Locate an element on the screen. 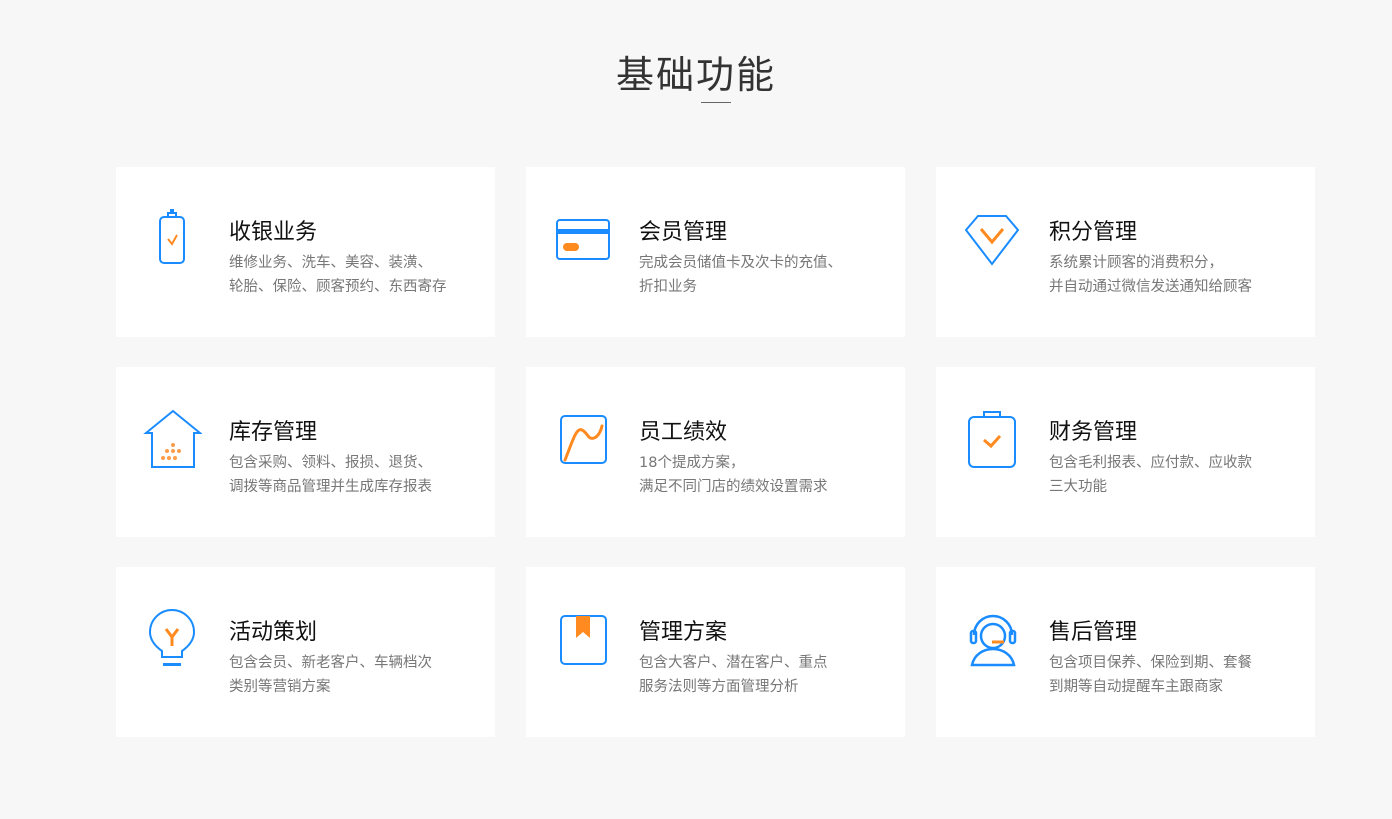 This screenshot has width=1392, height=819. feature-desc: 完成会员储值卡及次卡的充值、 折扣业务 is located at coordinates (740, 275).